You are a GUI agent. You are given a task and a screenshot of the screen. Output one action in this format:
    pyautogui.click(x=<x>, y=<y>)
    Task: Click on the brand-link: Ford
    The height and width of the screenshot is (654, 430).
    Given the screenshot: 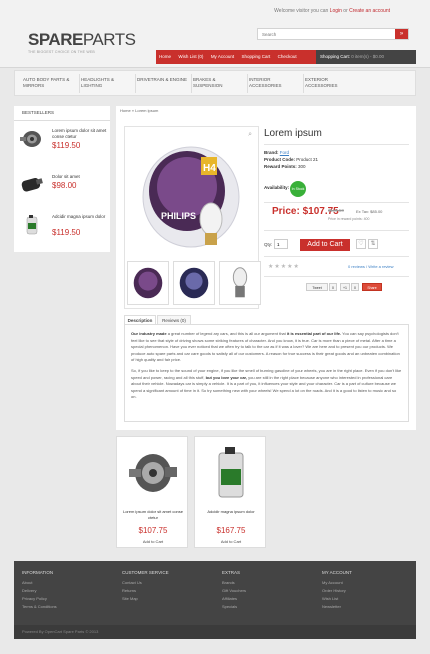 What is the action you would take?
    pyautogui.click(x=284, y=152)
    